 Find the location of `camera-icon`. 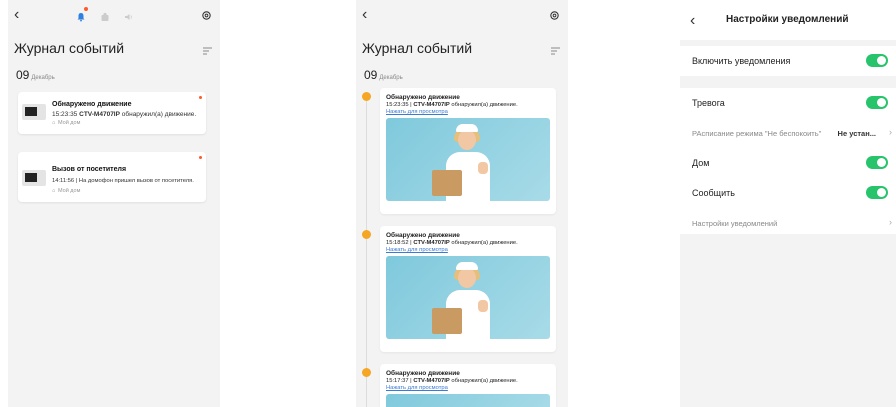

camera-icon is located at coordinates (105, 18).